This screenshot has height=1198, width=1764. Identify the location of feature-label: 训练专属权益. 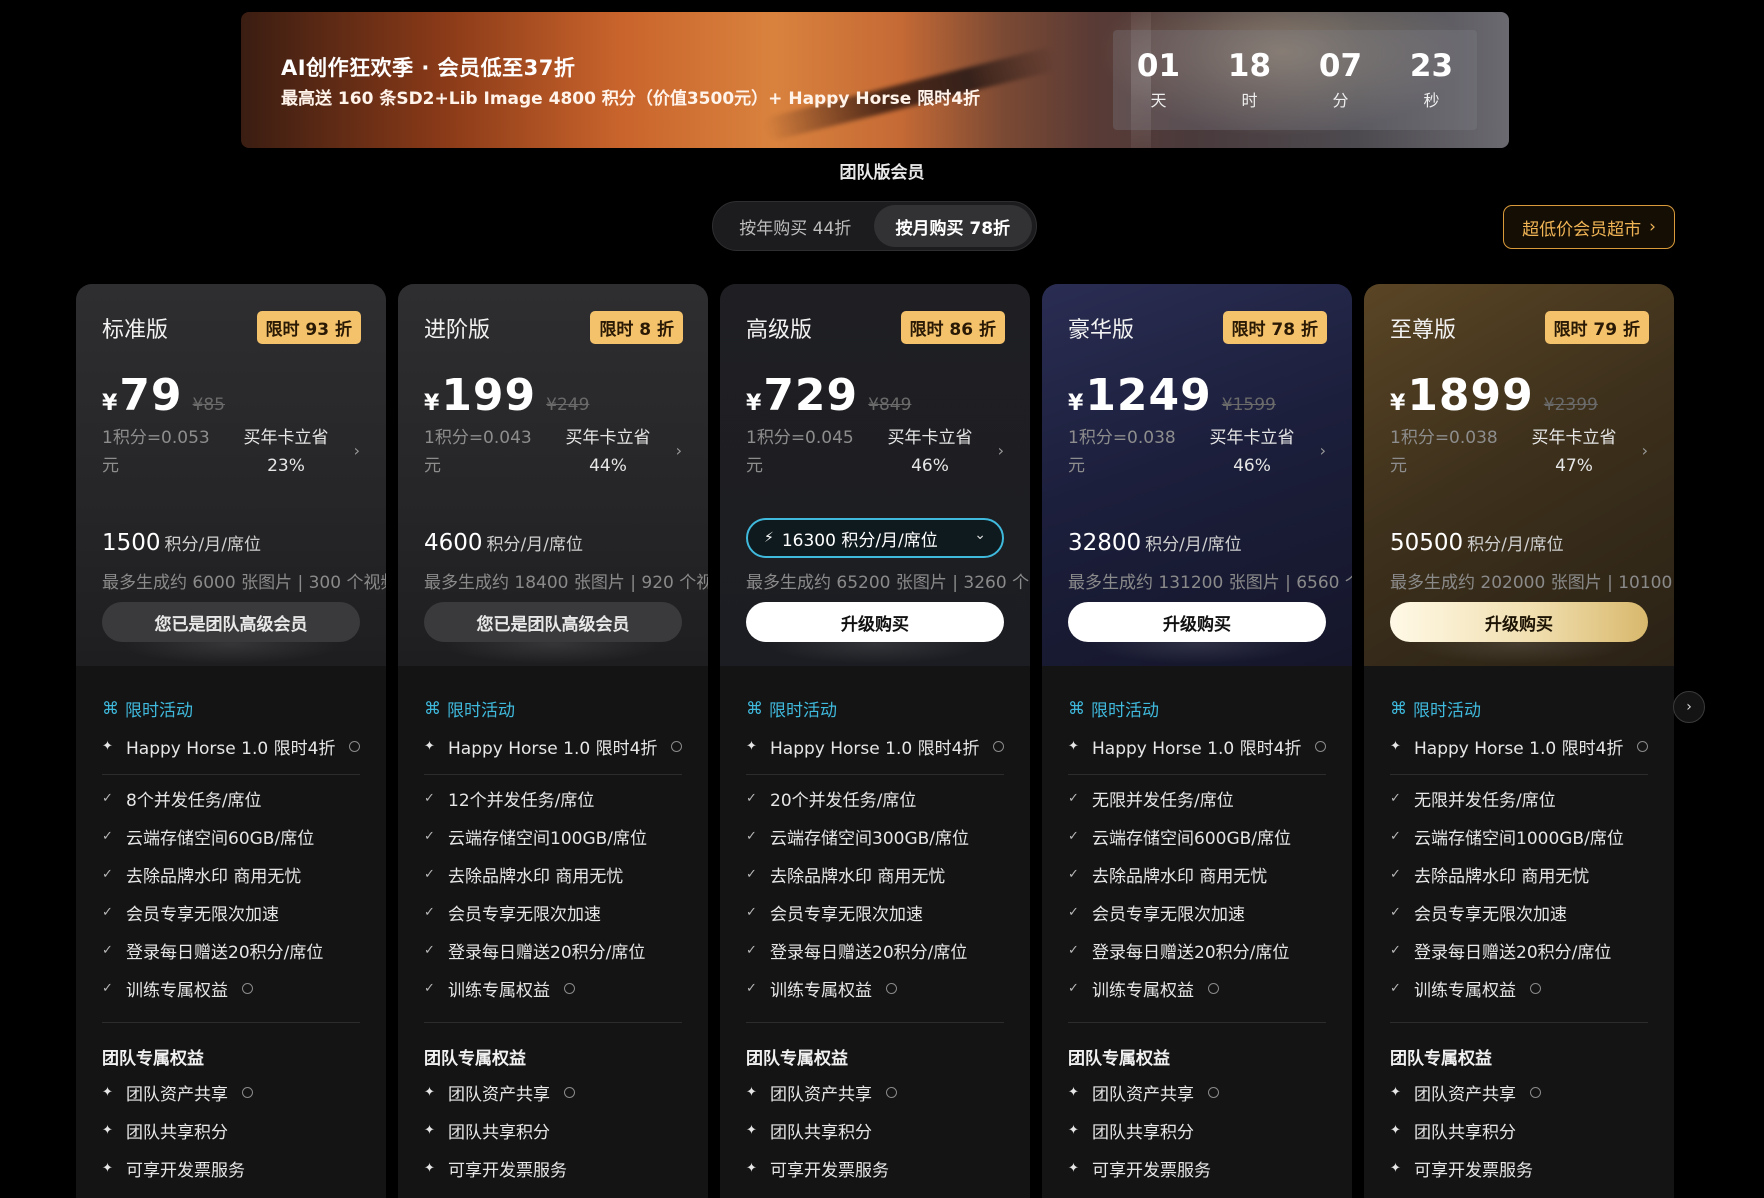
(821, 991).